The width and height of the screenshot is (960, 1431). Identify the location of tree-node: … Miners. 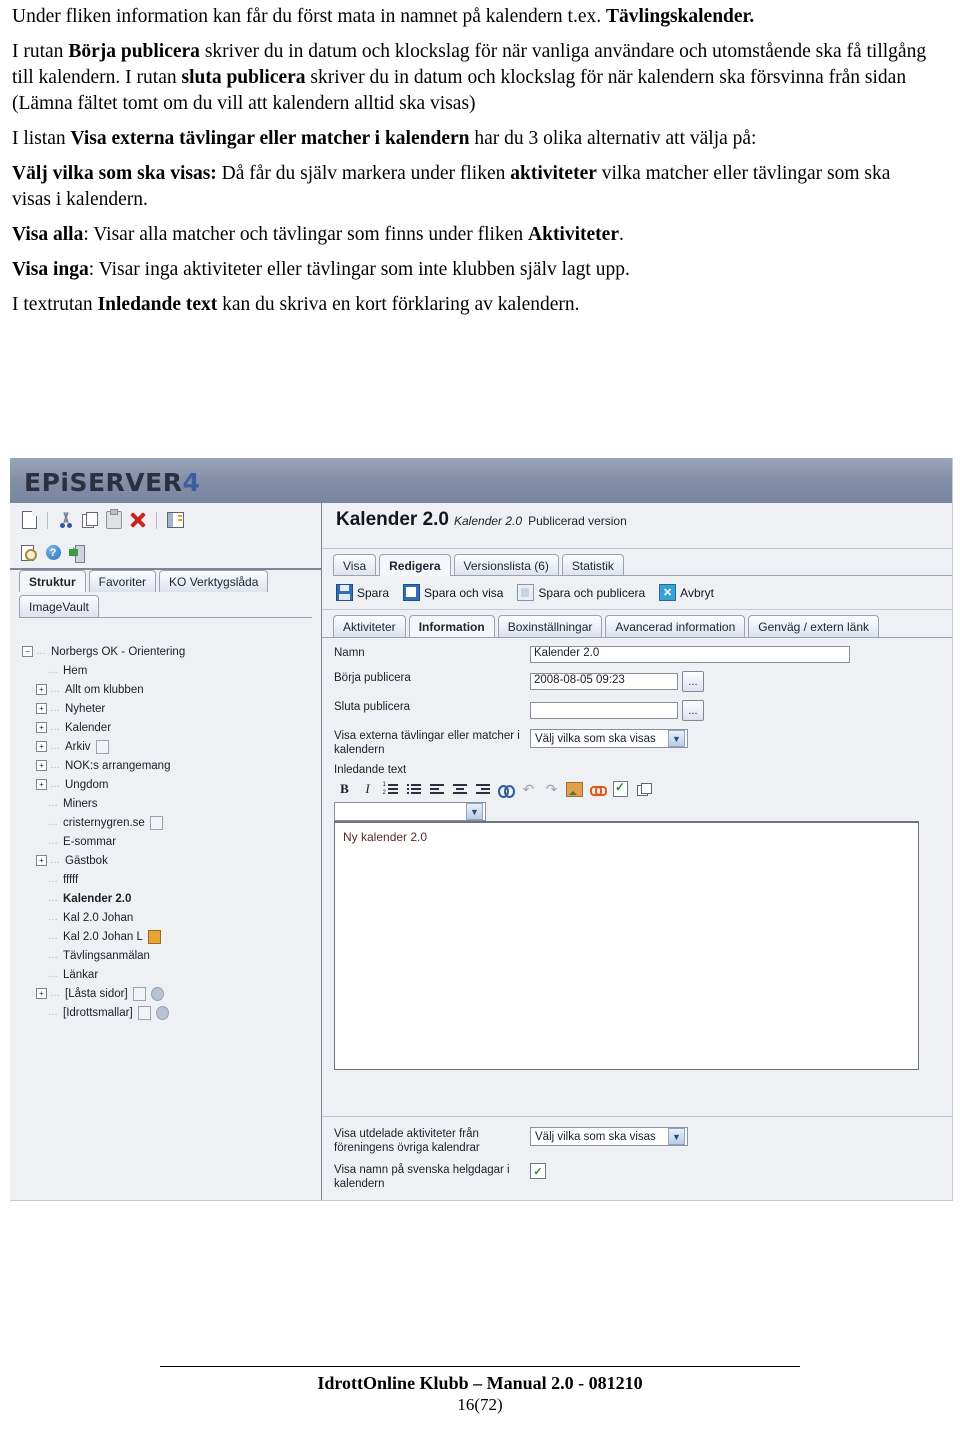
(171, 803).